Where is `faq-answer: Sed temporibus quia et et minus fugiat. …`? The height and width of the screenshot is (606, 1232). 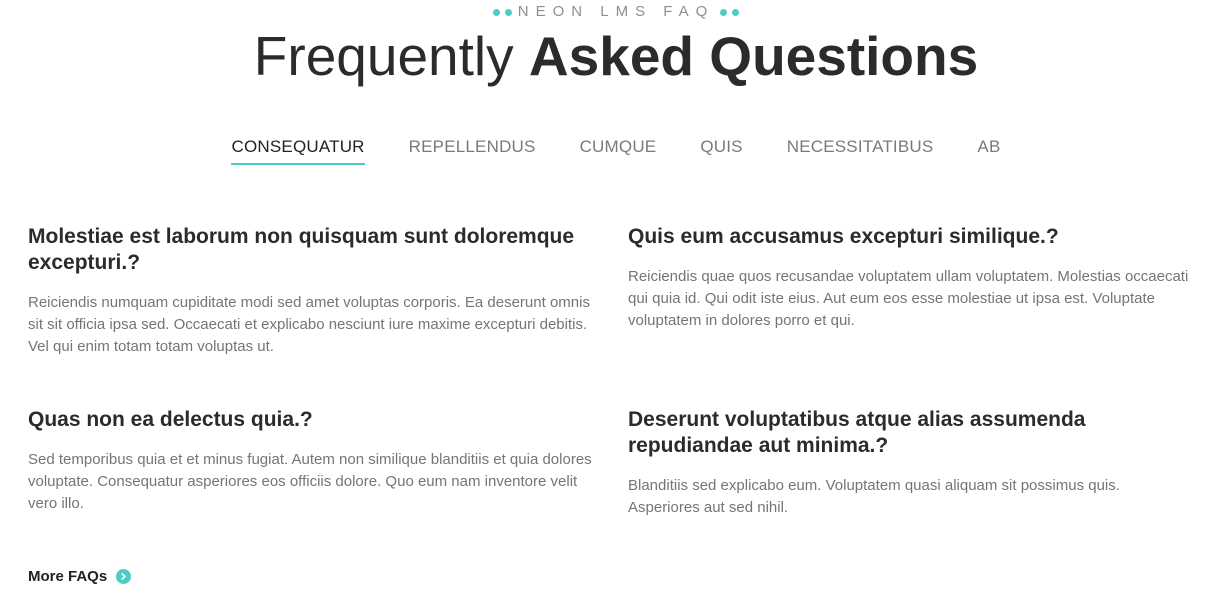
faq-answer: Sed temporibus quia et et minus fugiat. … is located at coordinates (310, 481).